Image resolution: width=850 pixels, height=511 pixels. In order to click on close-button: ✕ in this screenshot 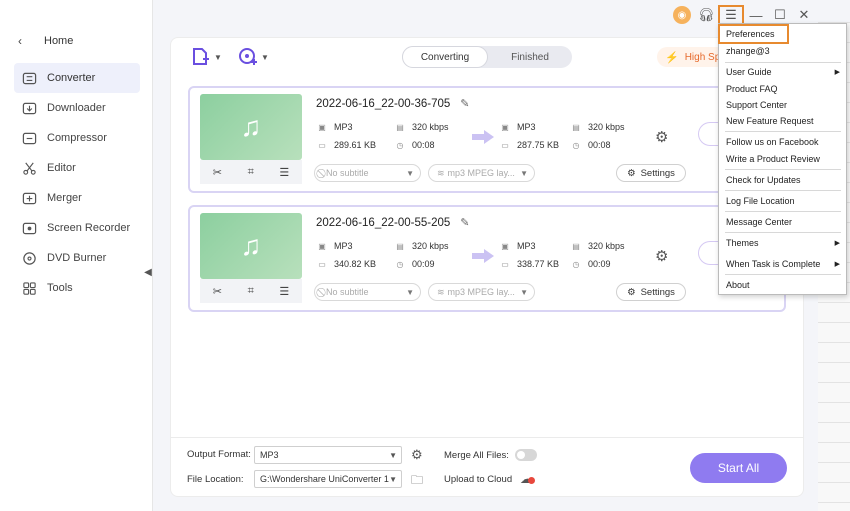, I will do `click(804, 15)`.